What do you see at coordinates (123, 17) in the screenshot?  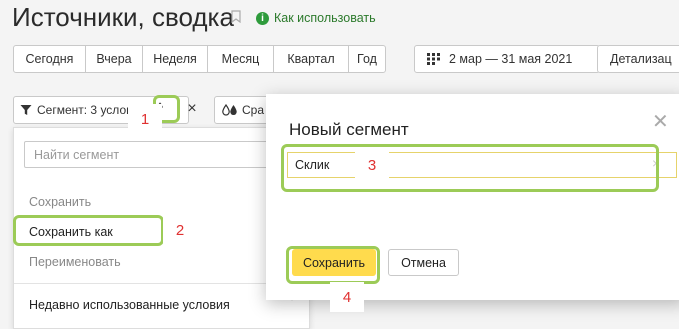 I see `page-title: Источники, сводка` at bounding box center [123, 17].